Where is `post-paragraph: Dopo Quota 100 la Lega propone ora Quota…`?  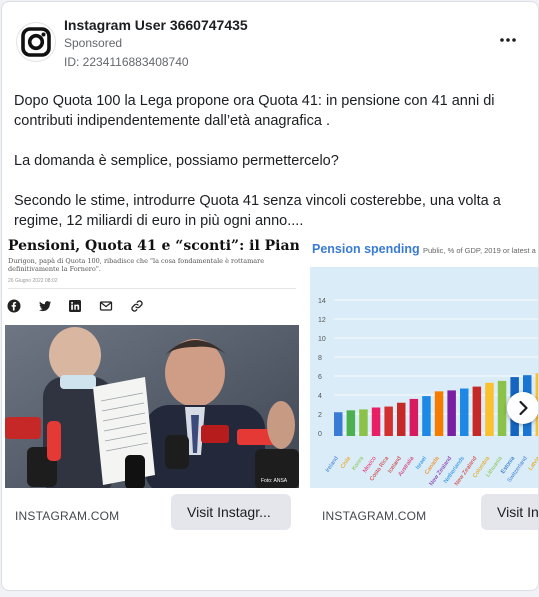 post-paragraph: Dopo Quota 100 la Lega propone ora Quota… is located at coordinates (254, 111).